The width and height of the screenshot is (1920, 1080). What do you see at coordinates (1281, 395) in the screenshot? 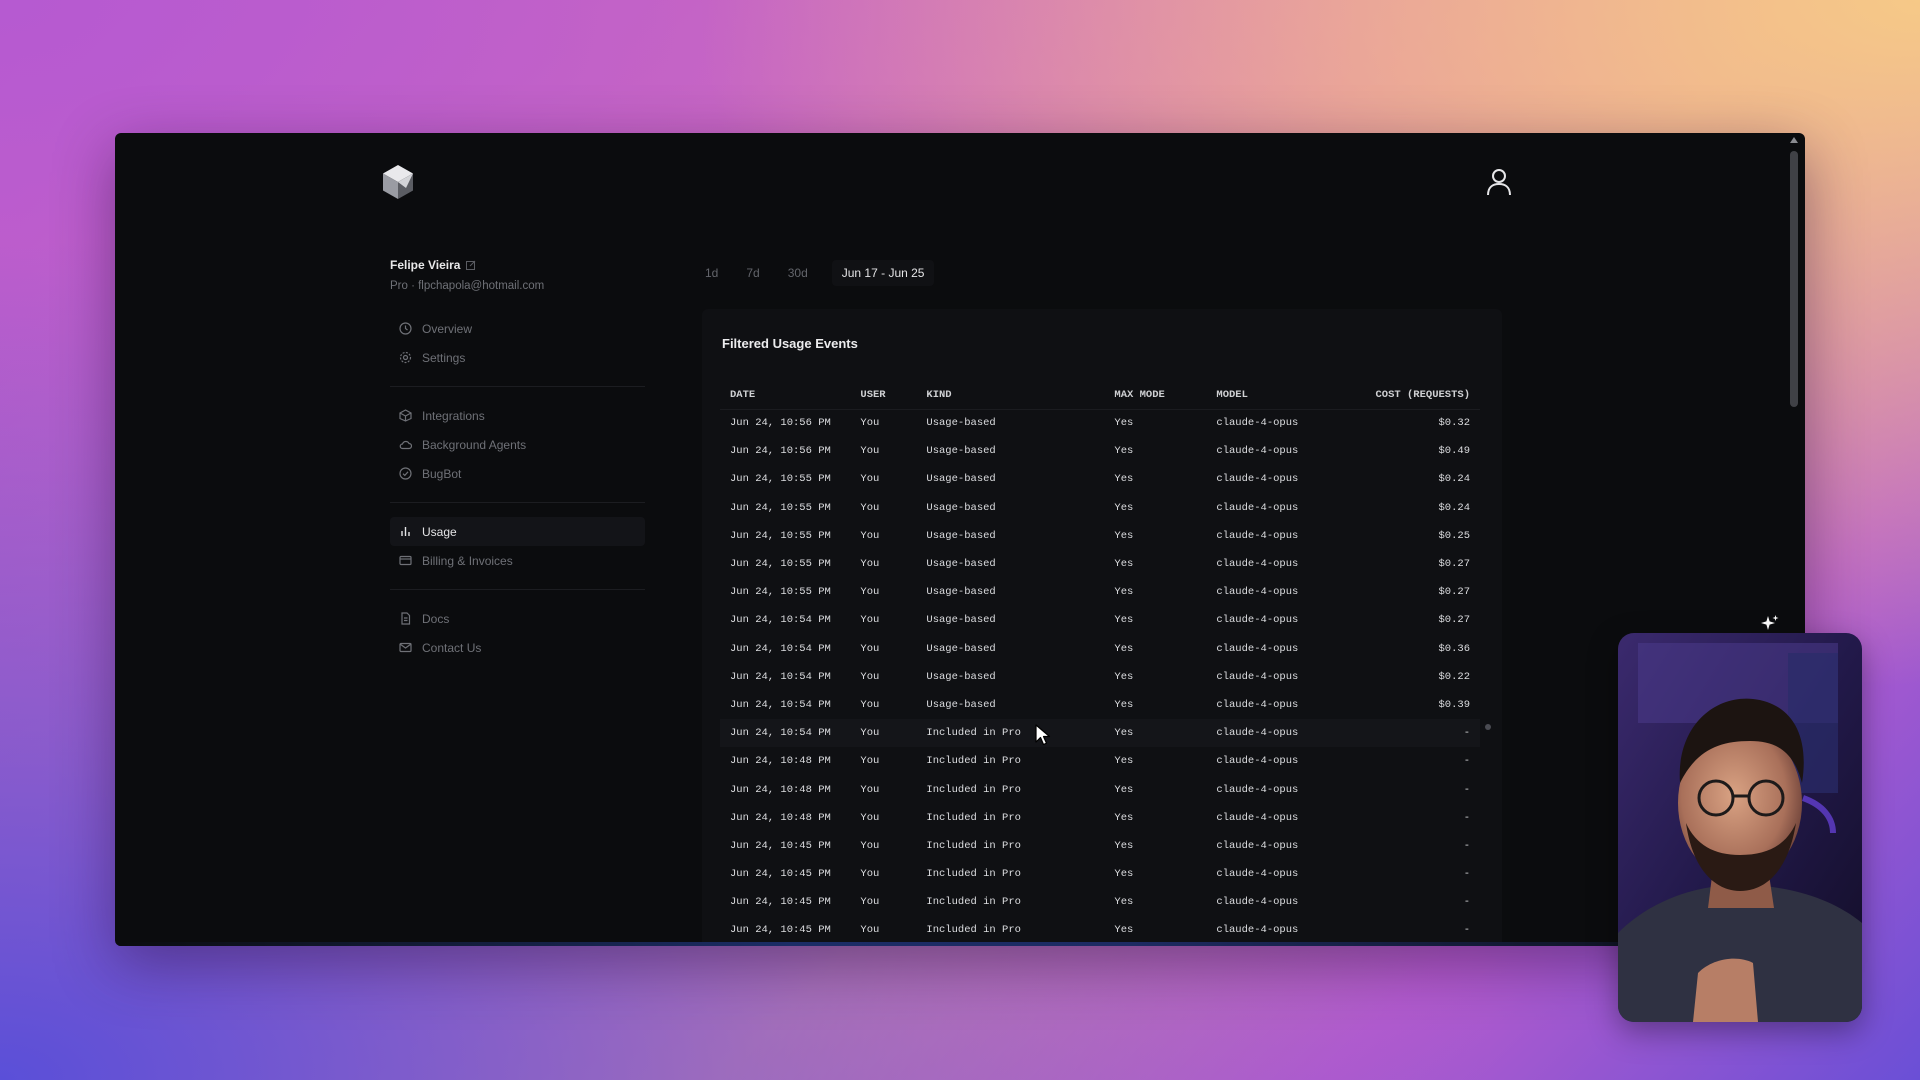
I see `column-header-model: MODEL` at bounding box center [1281, 395].